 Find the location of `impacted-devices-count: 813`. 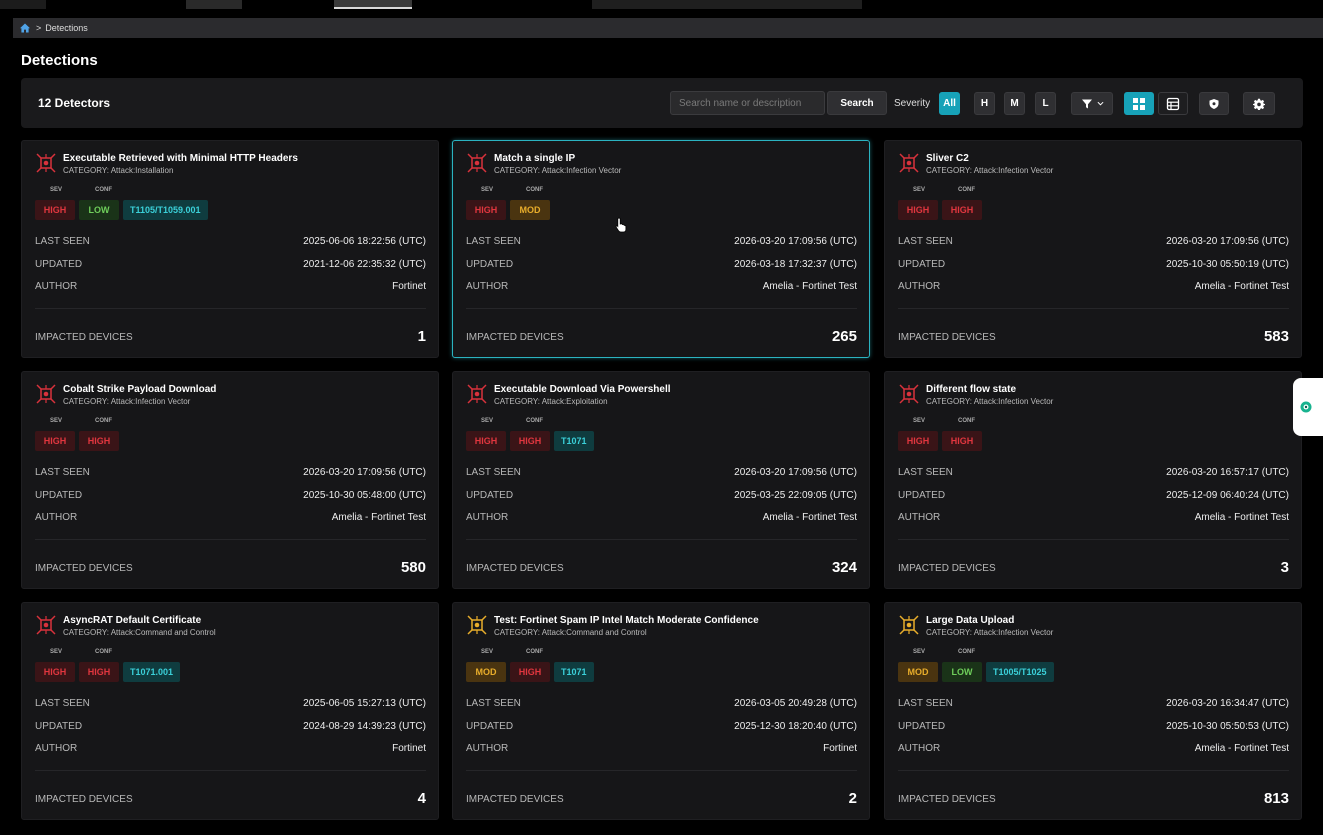

impacted-devices-count: 813 is located at coordinates (1276, 798).